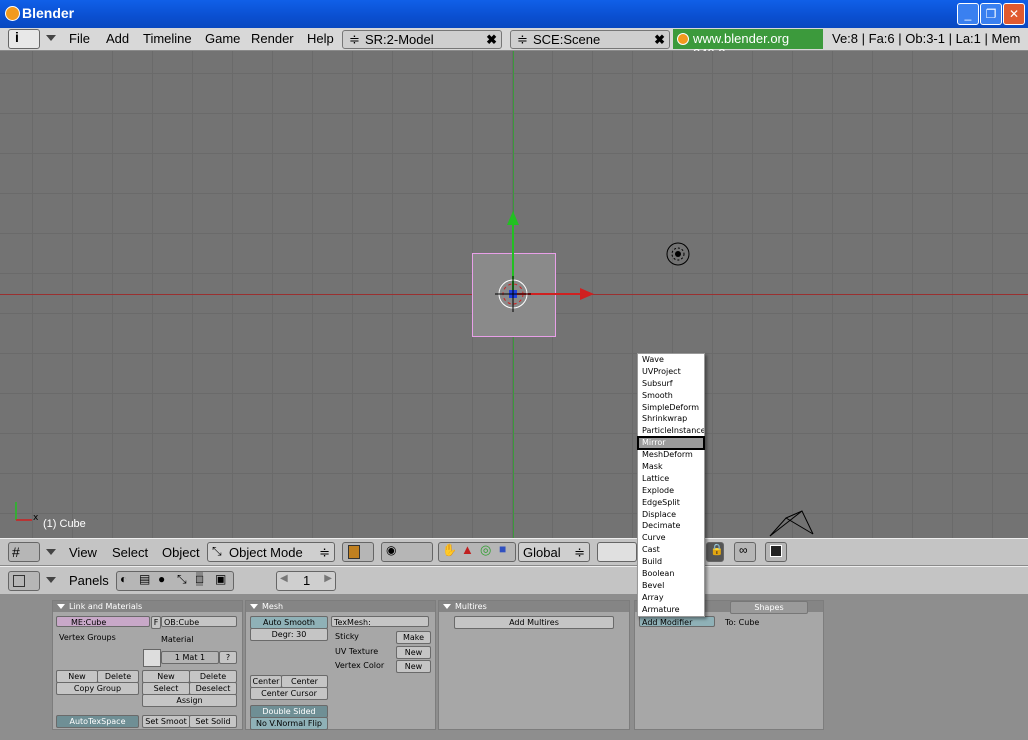 Image resolution: width=1028 pixels, height=740 pixels. I want to click on menu-item-explode: Explode, so click(671, 491).